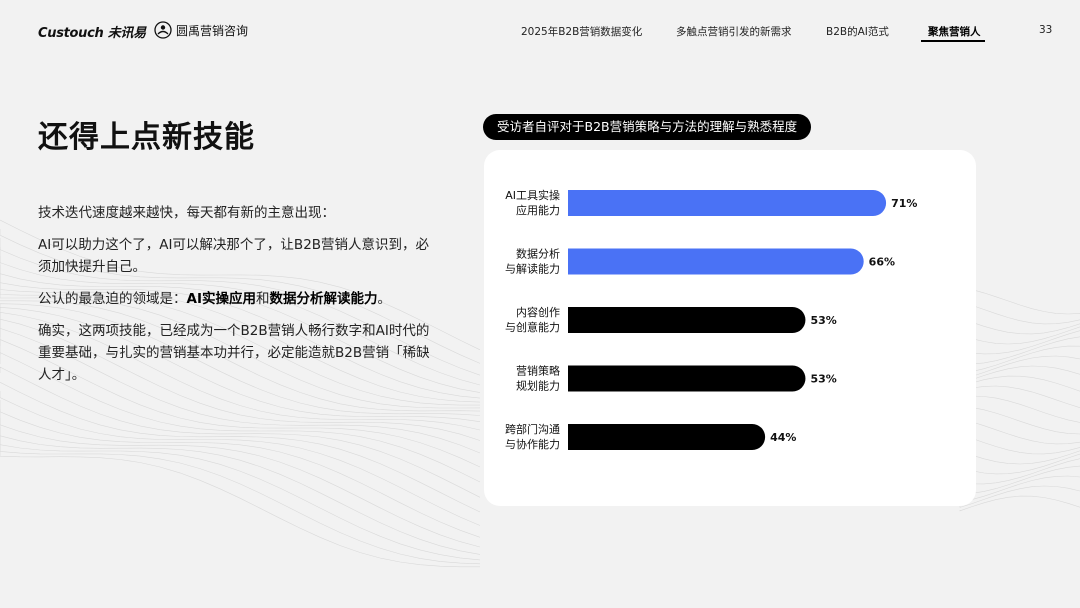 The image size is (1080, 608). What do you see at coordinates (146, 137) in the screenshot?
I see `page-title: 还得上点新技能` at bounding box center [146, 137].